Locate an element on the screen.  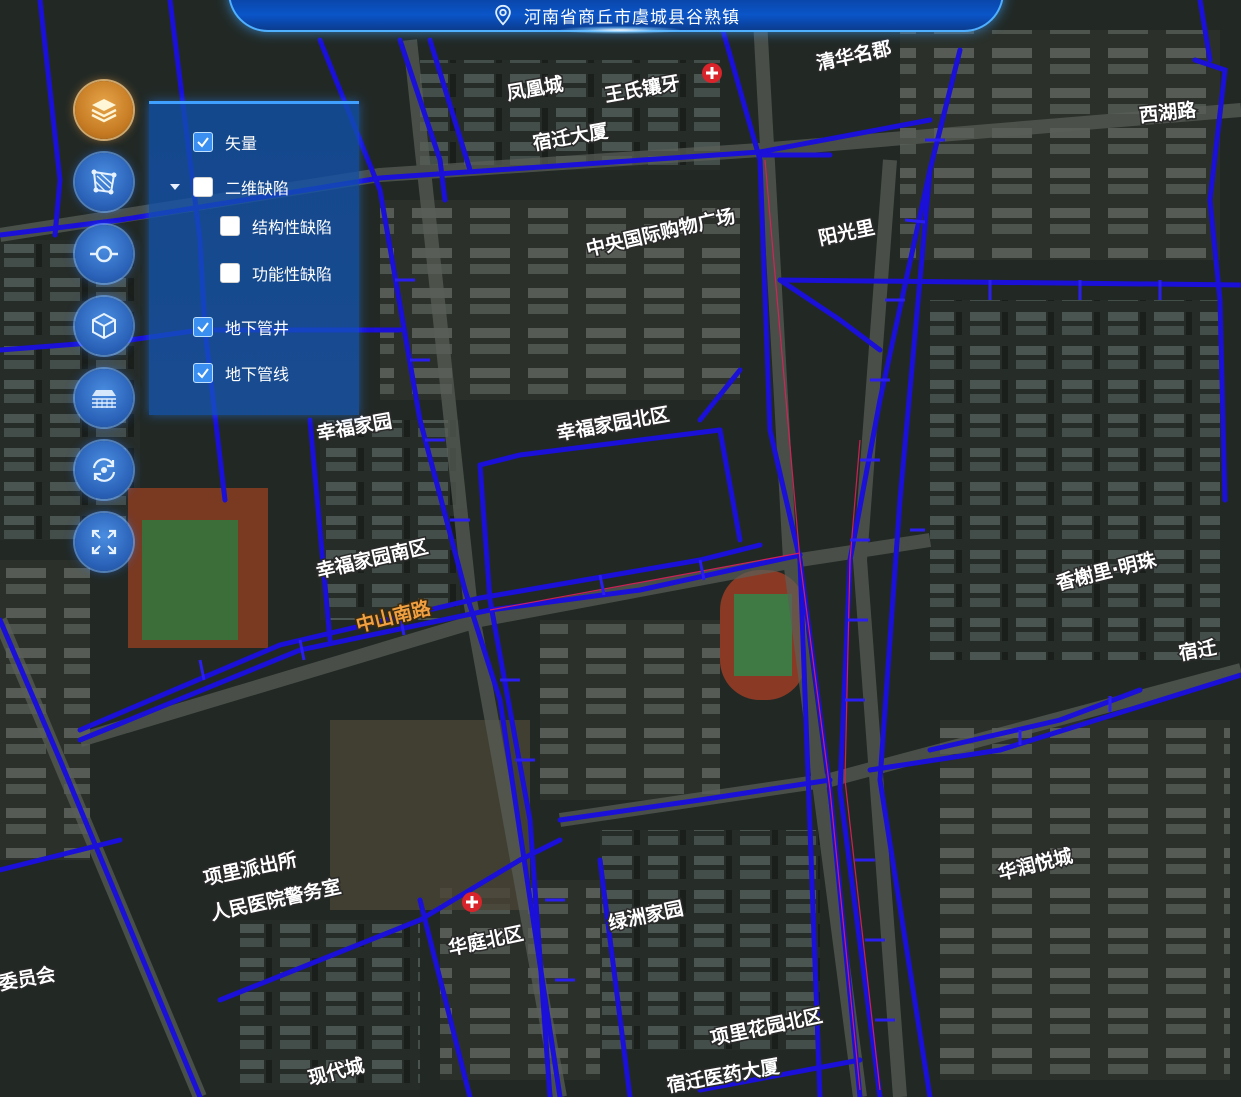
fullscreen-button is located at coordinates (104, 542).